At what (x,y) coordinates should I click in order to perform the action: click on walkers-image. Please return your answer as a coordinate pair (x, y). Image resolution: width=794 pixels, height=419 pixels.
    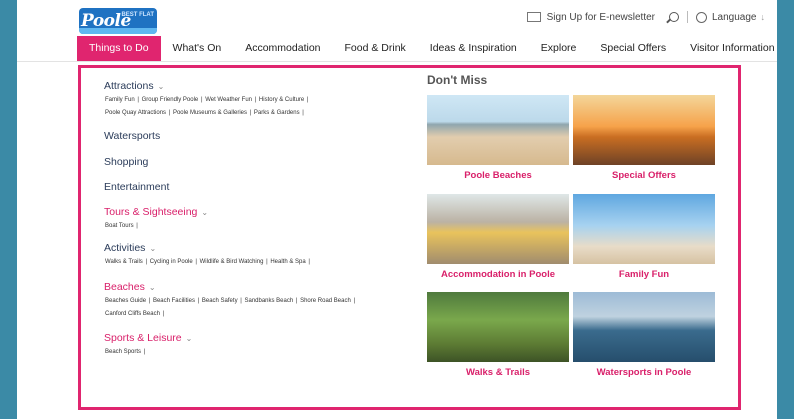
    Looking at the image, I should click on (498, 327).